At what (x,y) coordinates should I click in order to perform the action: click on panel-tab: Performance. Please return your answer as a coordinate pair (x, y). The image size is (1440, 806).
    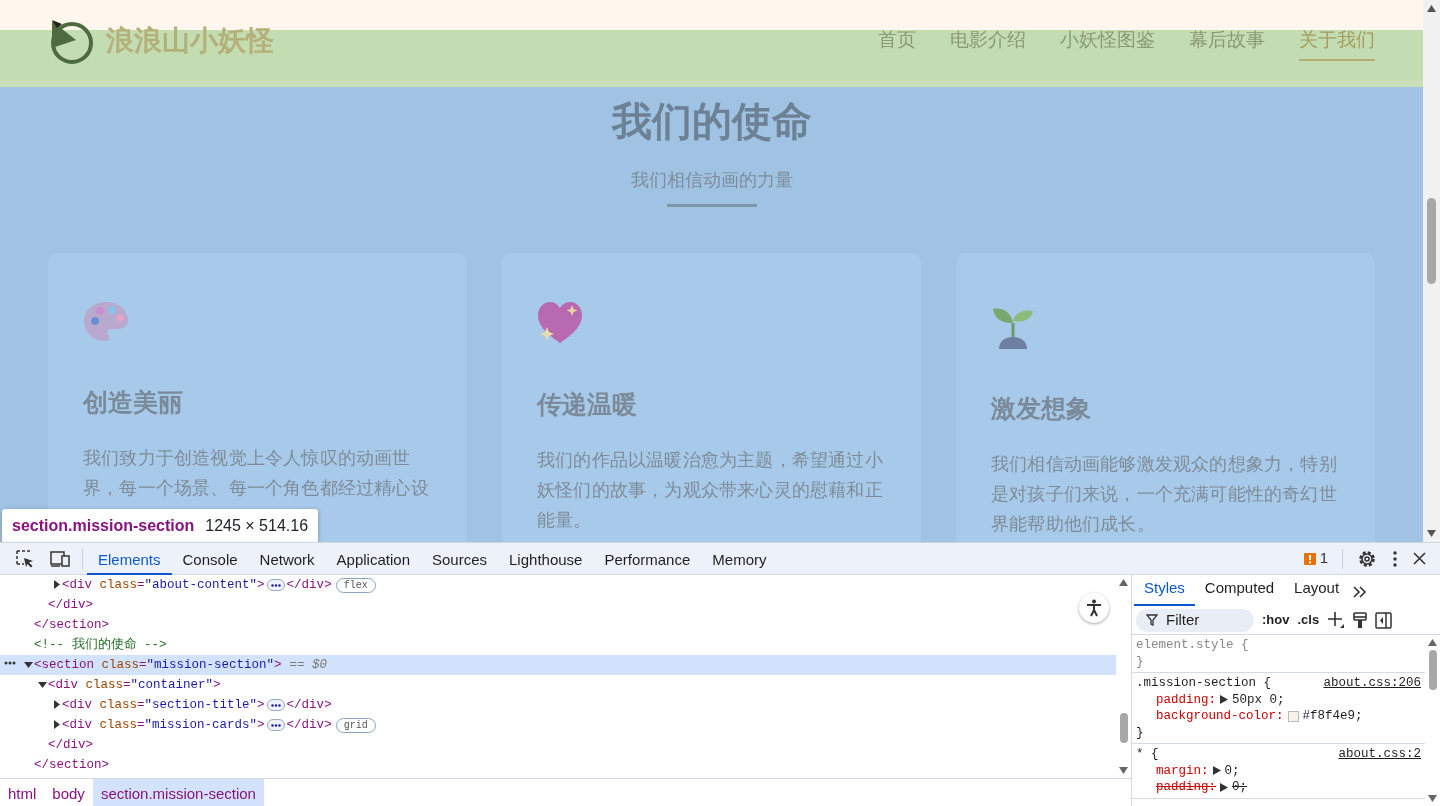
    Looking at the image, I should click on (647, 558).